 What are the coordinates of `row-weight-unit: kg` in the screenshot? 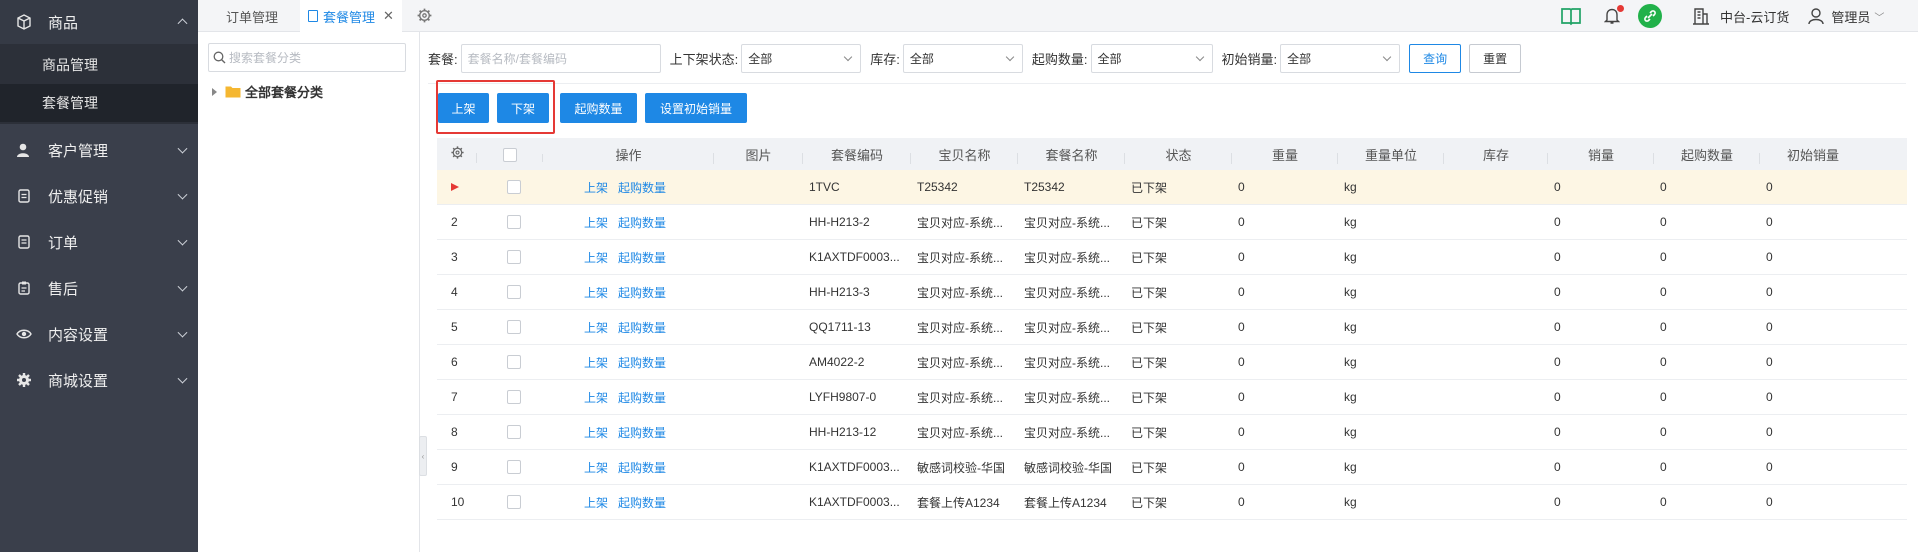 It's located at (1350, 467).